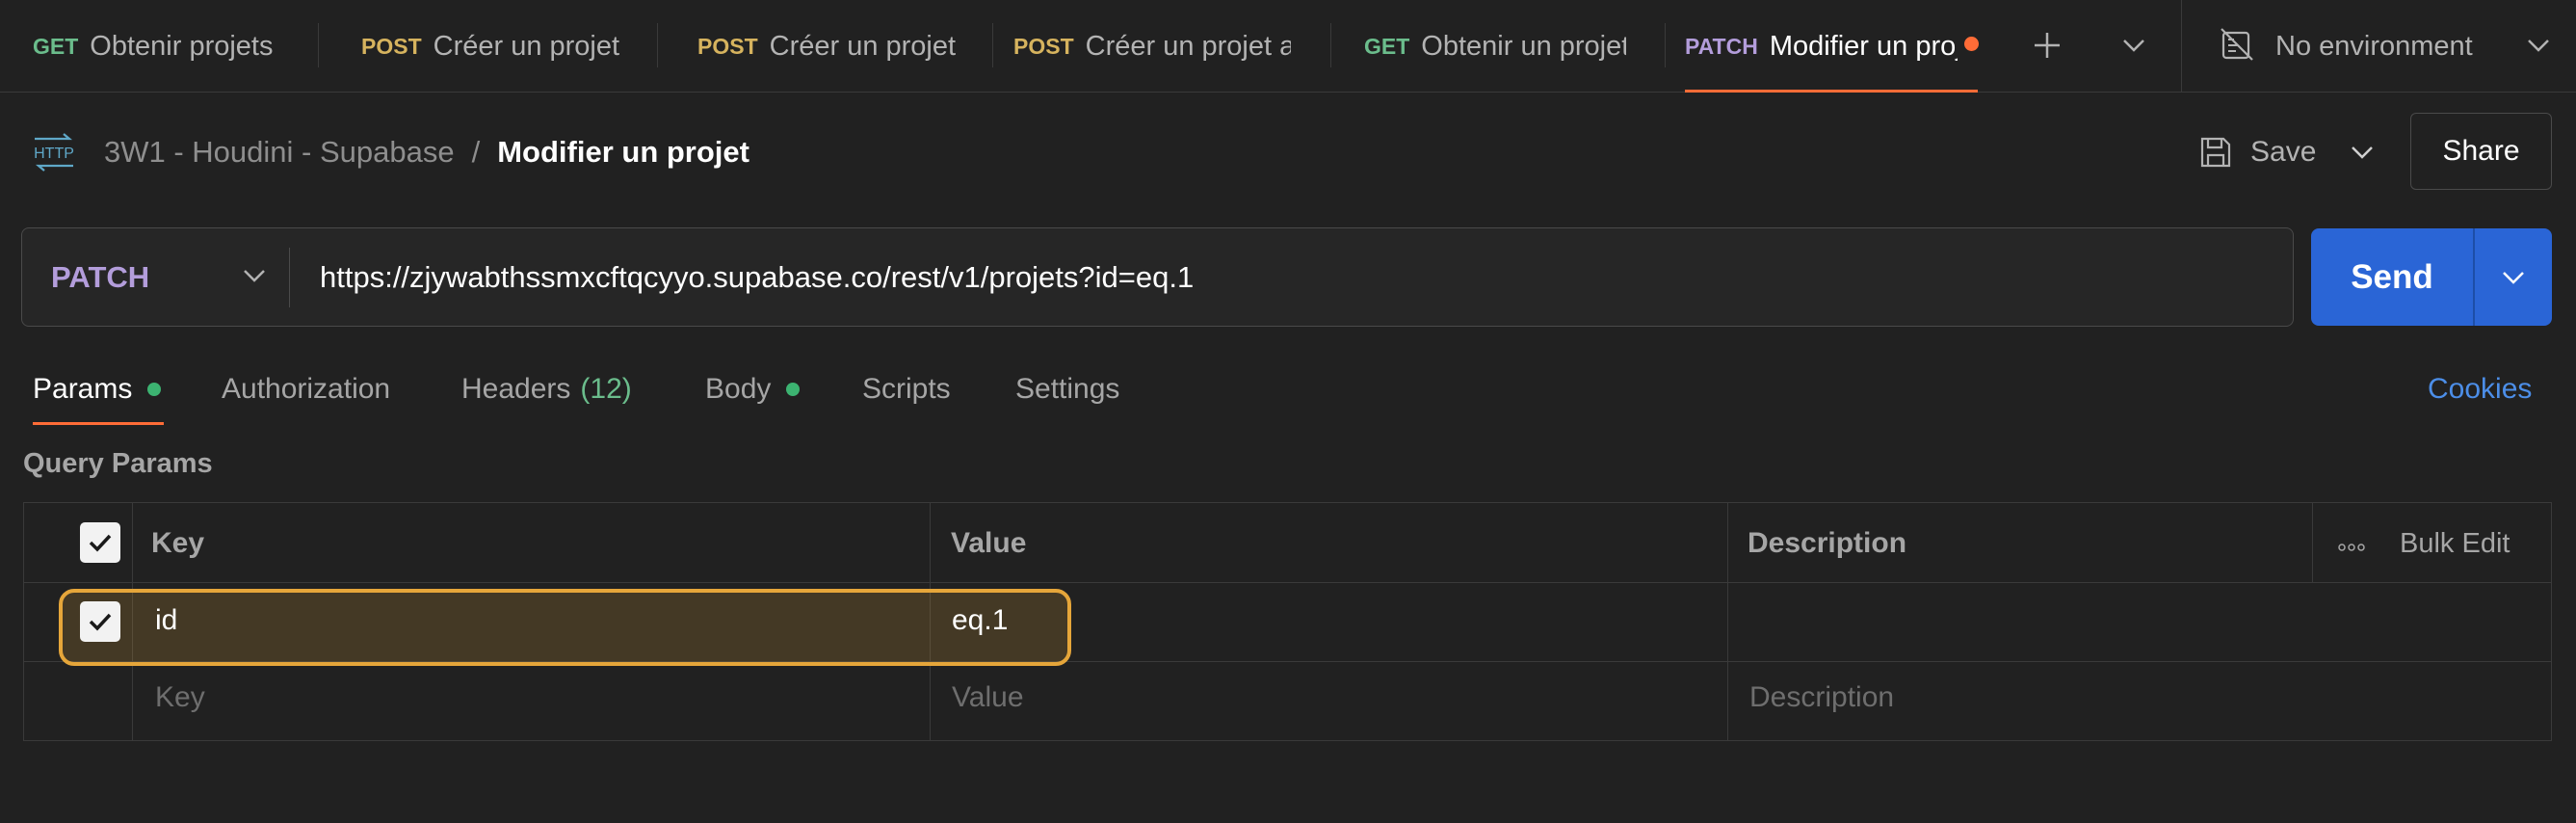 The width and height of the screenshot is (2576, 823). Describe the element at coordinates (2047, 45) in the screenshot. I see `new-tab-plus-icon` at that location.